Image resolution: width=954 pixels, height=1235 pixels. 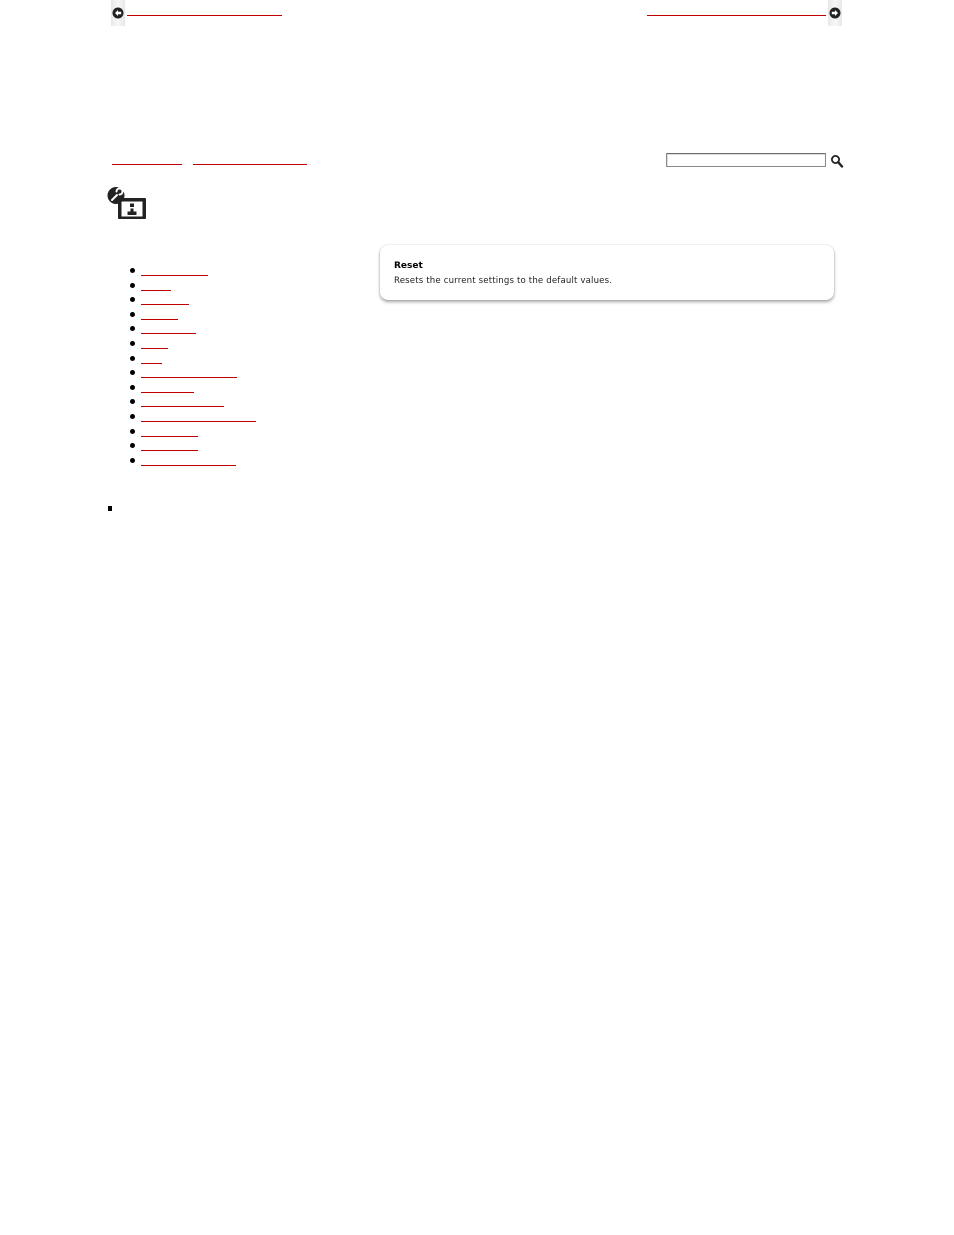 What do you see at coordinates (408, 266) in the screenshot?
I see `card-title: Reset` at bounding box center [408, 266].